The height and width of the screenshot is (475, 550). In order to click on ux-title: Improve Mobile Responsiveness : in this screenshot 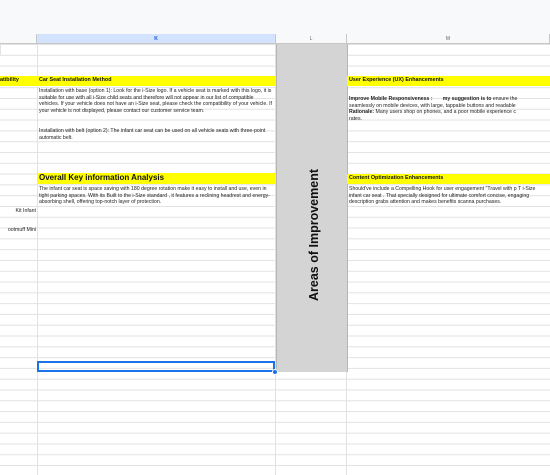, I will do `click(391, 99)`.